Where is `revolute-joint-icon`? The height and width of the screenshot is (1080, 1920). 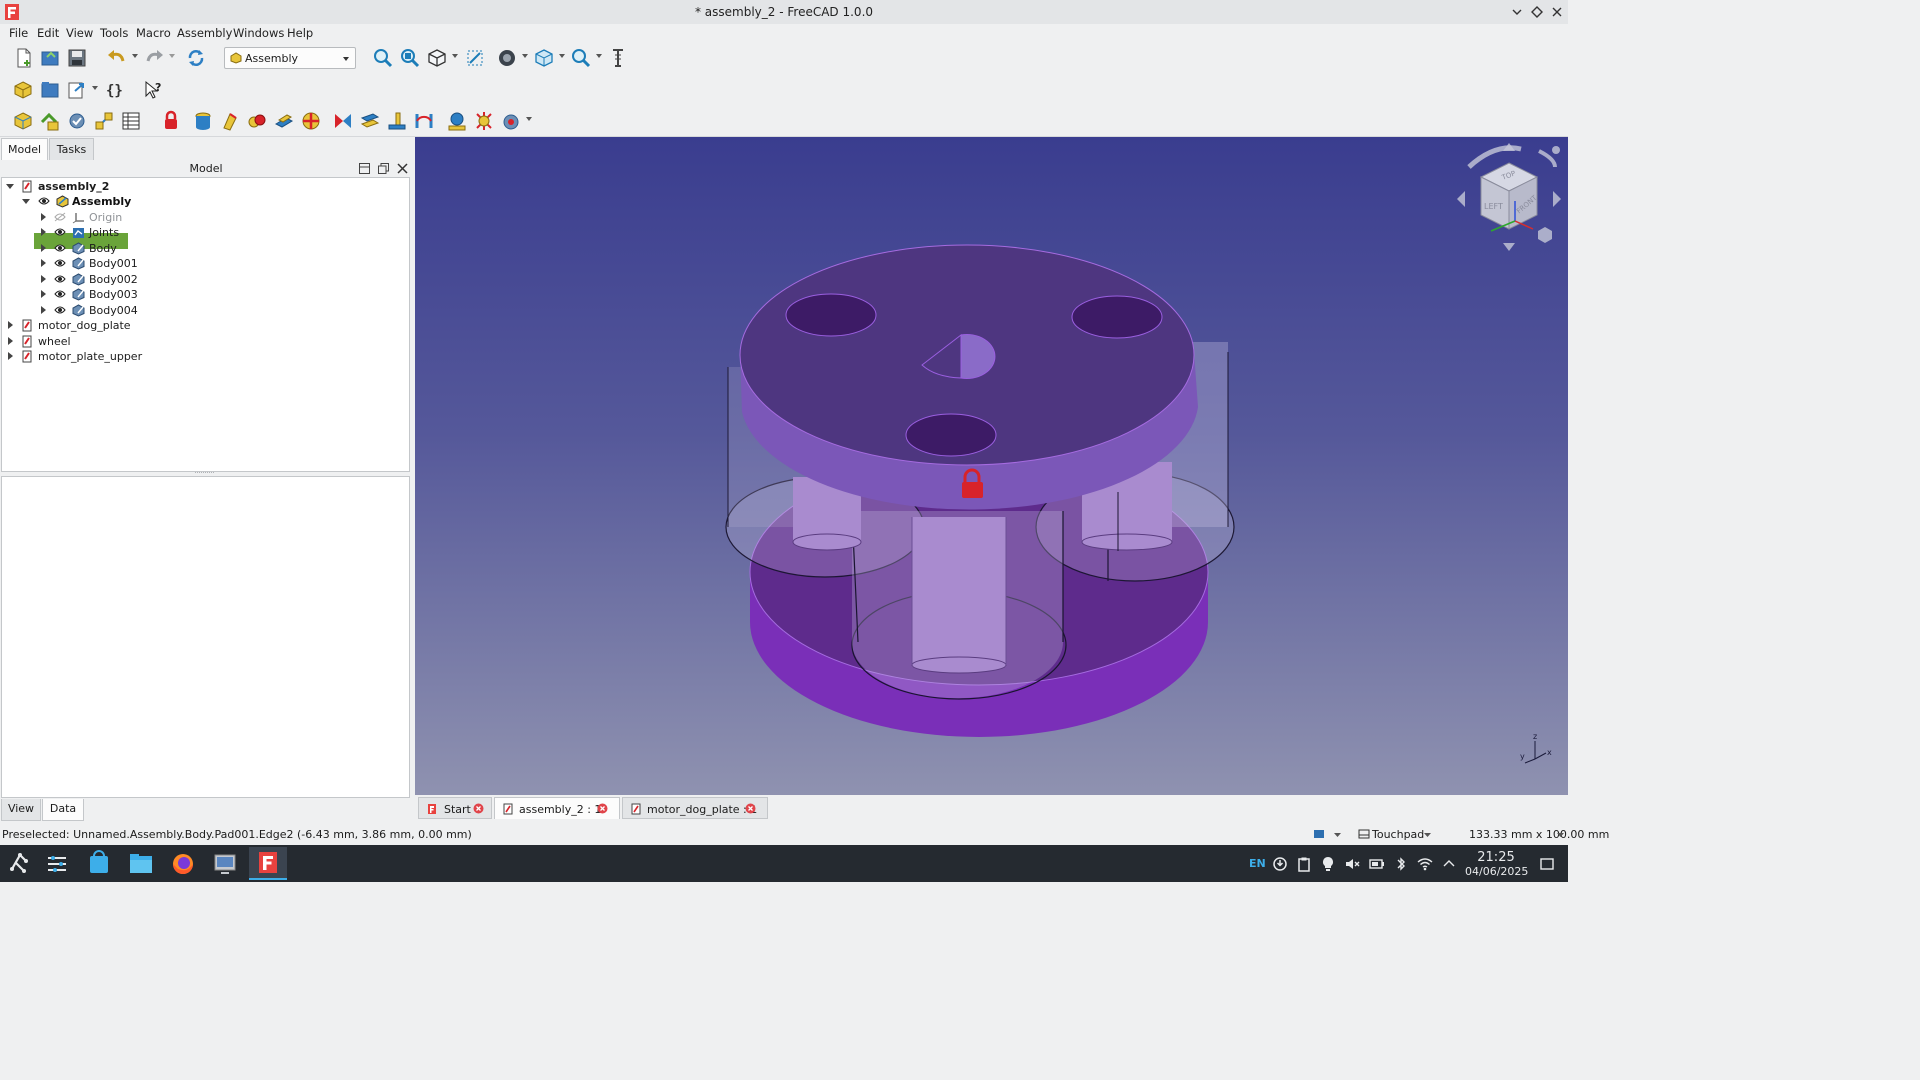
revolute-joint-icon is located at coordinates (230, 121).